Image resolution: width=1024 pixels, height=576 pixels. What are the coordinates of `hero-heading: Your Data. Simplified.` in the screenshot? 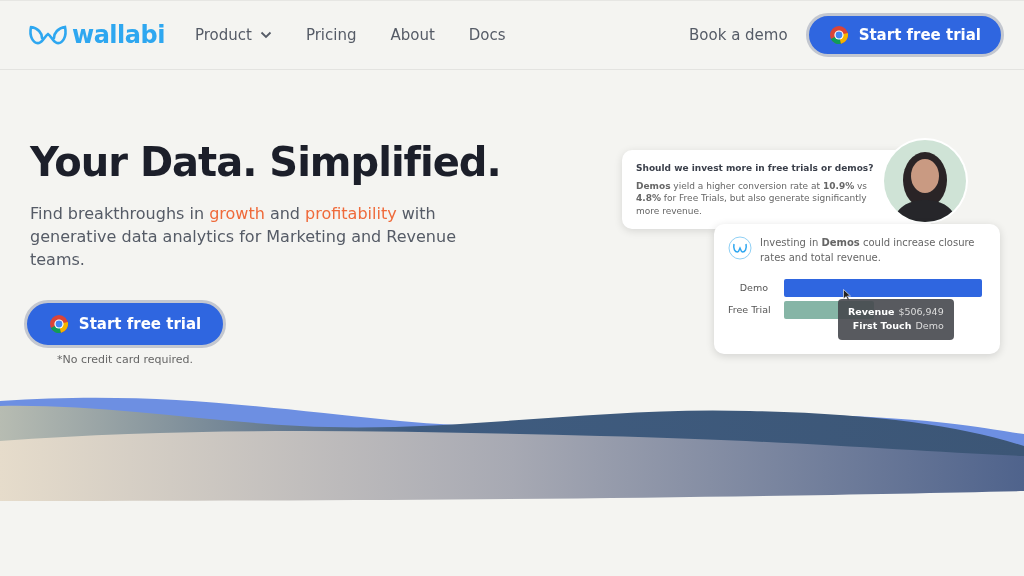 It's located at (266, 162).